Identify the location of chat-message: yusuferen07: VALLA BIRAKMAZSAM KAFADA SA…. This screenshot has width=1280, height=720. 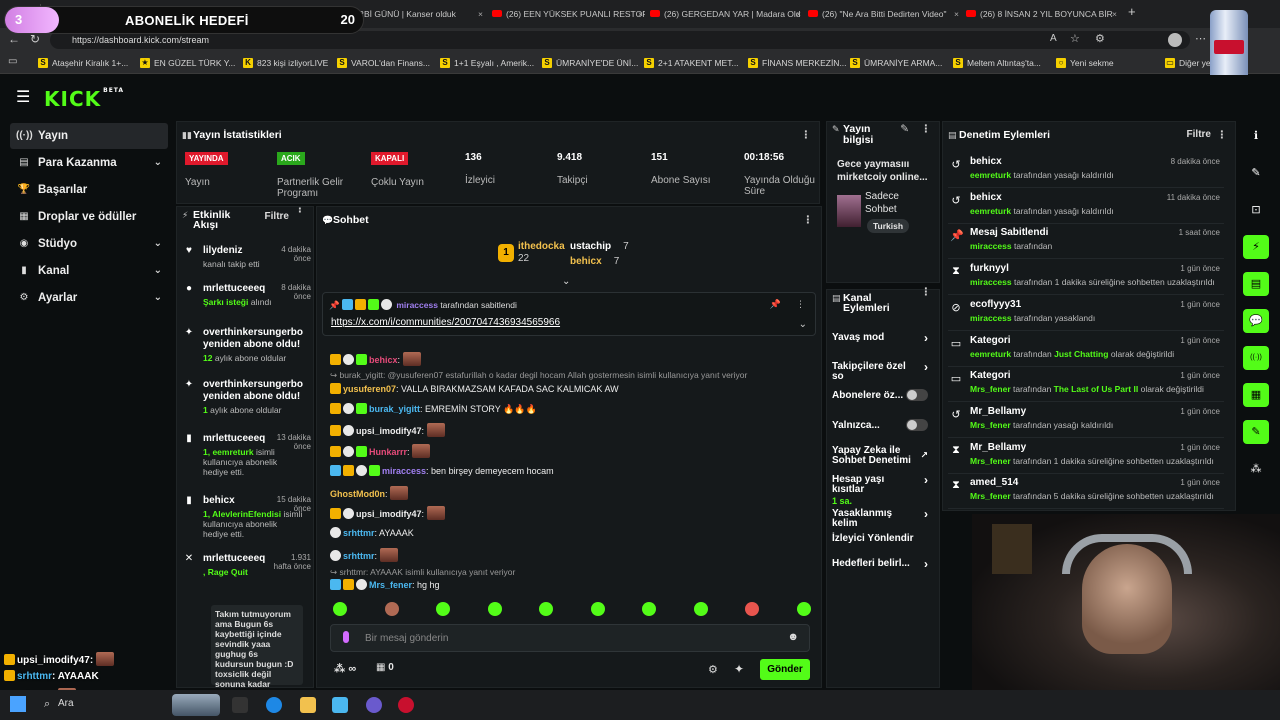
(474, 388).